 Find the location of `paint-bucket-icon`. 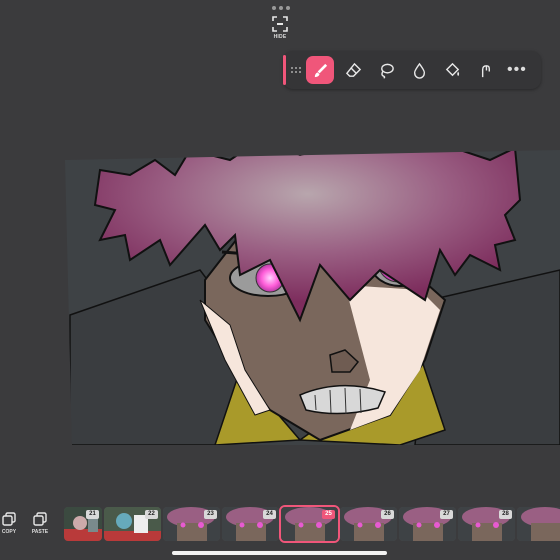

paint-bucket-icon is located at coordinates (452, 69).